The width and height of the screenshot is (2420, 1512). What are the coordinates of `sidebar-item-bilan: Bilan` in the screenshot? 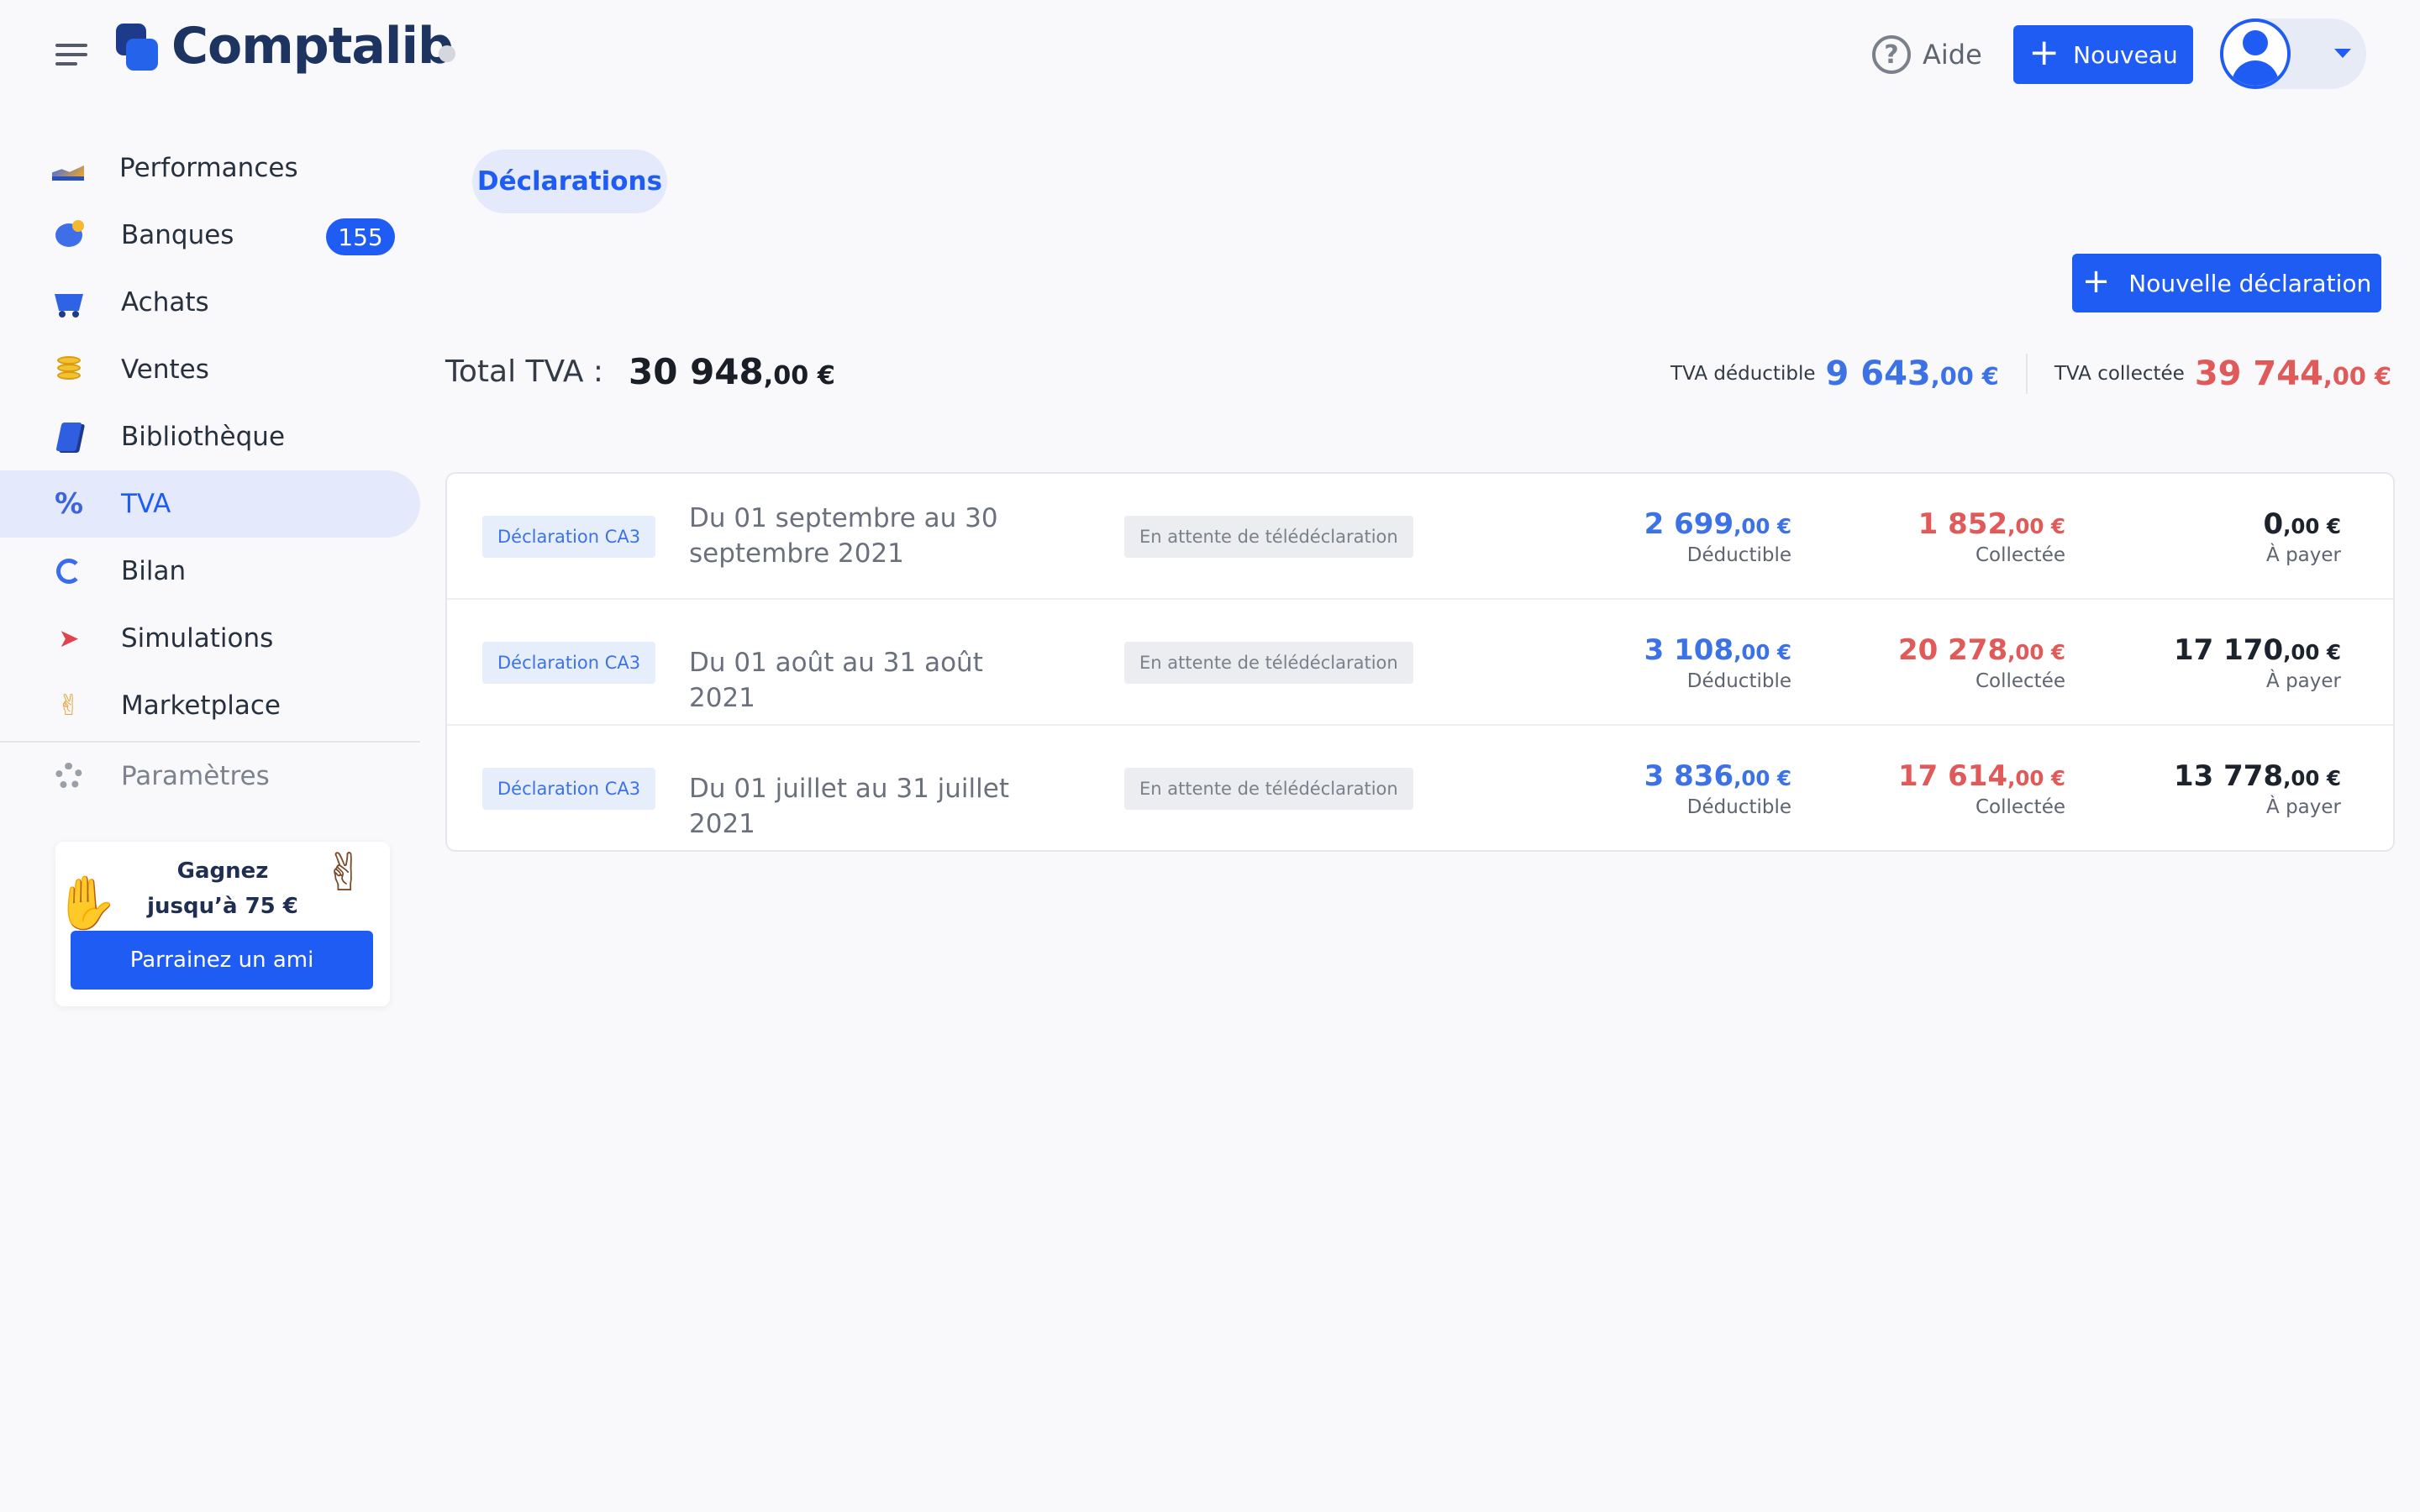 It's located at (210, 571).